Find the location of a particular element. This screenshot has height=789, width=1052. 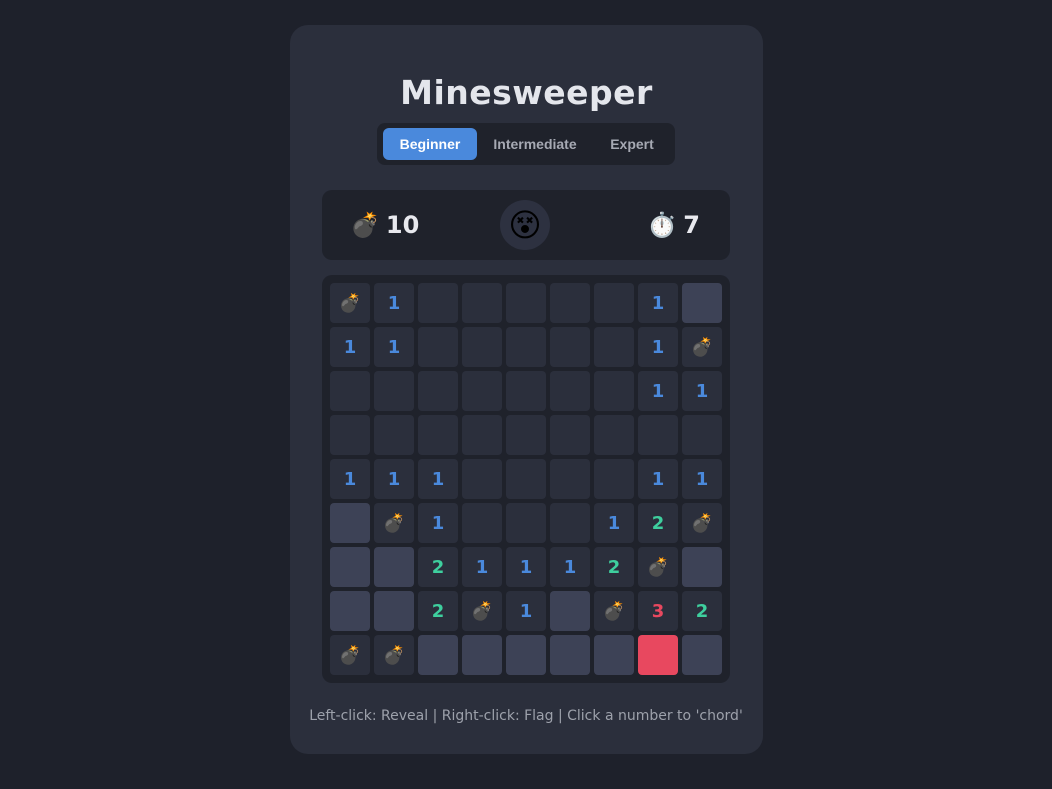

mine-counter: 💣 10 is located at coordinates (384, 225).